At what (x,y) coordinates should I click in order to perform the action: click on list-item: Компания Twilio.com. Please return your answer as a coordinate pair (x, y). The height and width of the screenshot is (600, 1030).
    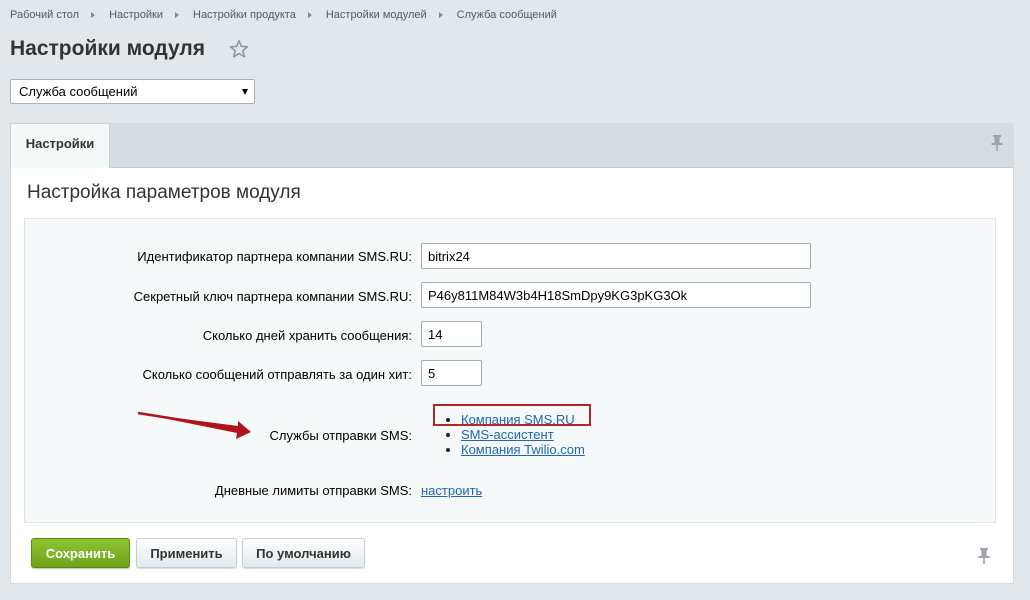
    Looking at the image, I should click on (523, 449).